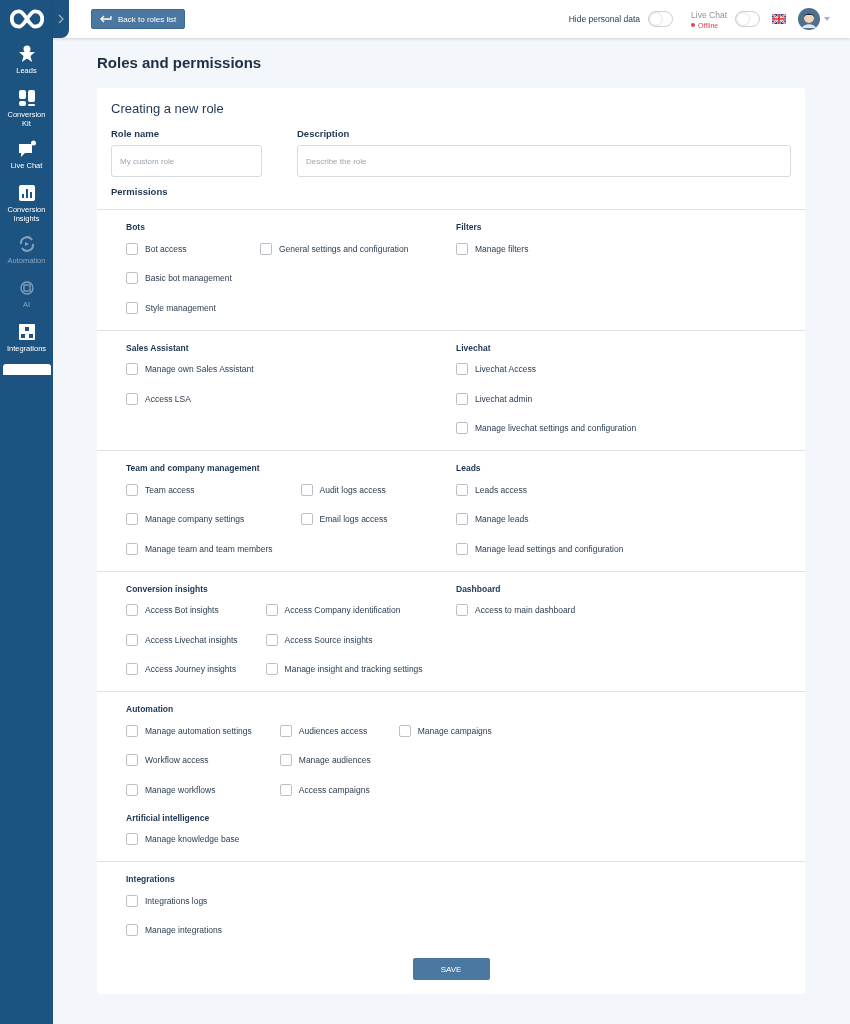 Image resolution: width=850 pixels, height=1024 pixels. What do you see at coordinates (168, 398) in the screenshot?
I see `permission-label: Access LSA` at bounding box center [168, 398].